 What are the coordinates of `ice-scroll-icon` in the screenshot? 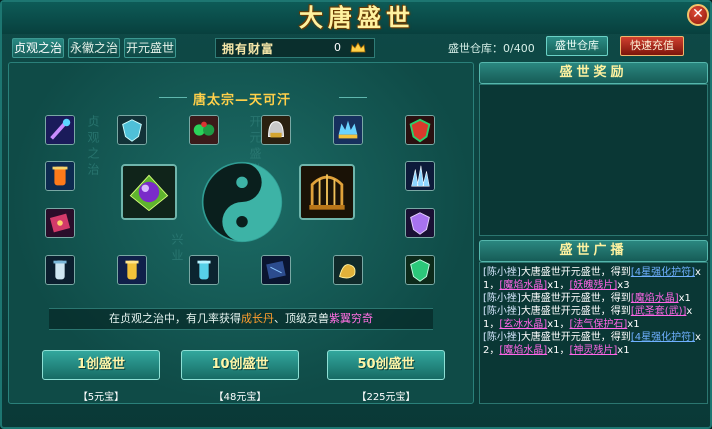 It's located at (60, 270).